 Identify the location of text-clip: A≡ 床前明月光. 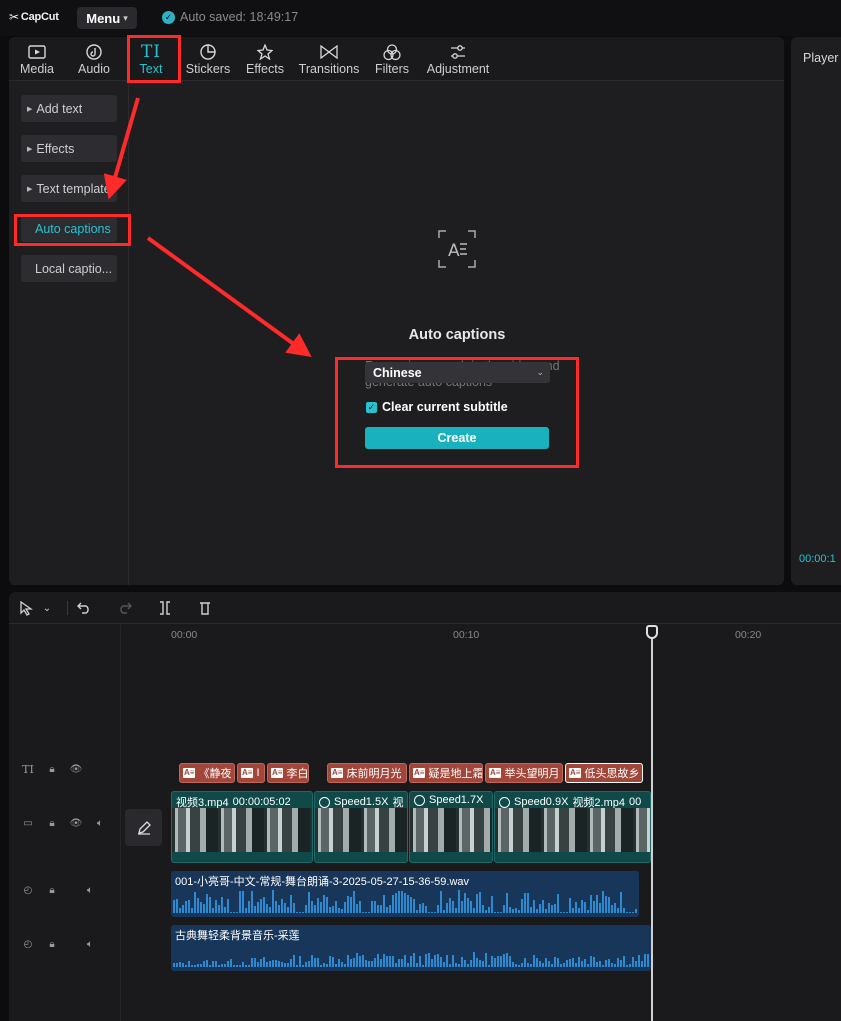
(367, 773).